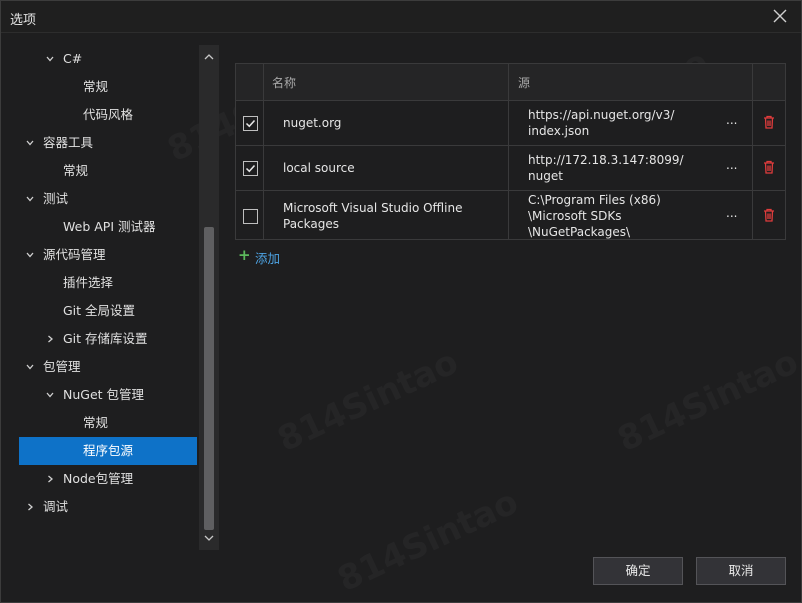 The height and width of the screenshot is (603, 802). What do you see at coordinates (99, 59) in the screenshot?
I see `tree-item: C#` at bounding box center [99, 59].